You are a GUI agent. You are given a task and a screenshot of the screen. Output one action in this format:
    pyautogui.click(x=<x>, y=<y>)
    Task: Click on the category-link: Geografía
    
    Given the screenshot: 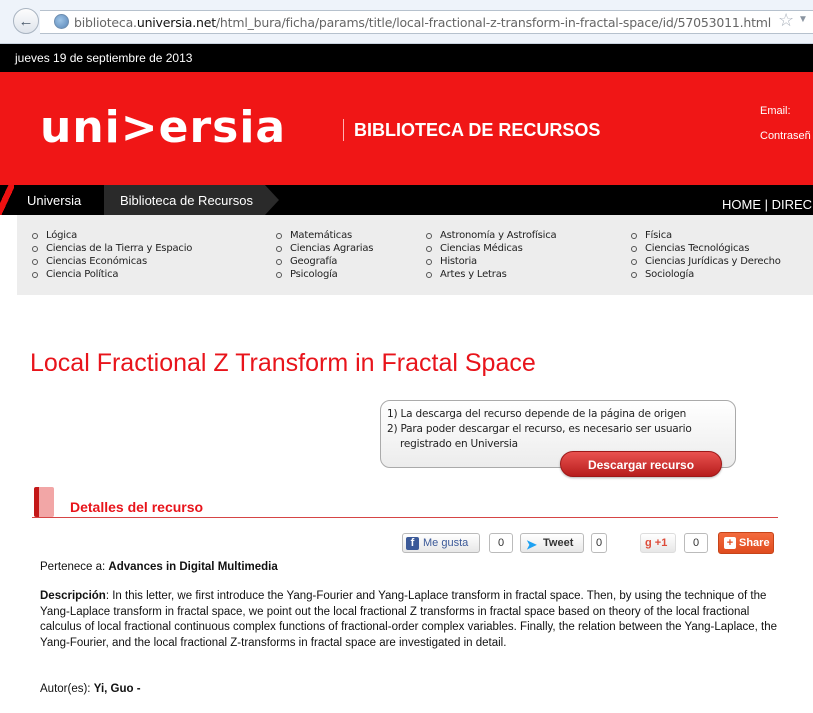 What is the action you would take?
    pyautogui.click(x=323, y=261)
    